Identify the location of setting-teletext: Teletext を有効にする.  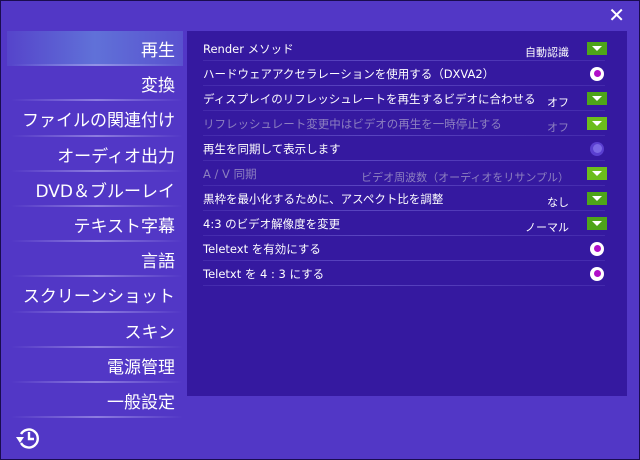
(410, 248).